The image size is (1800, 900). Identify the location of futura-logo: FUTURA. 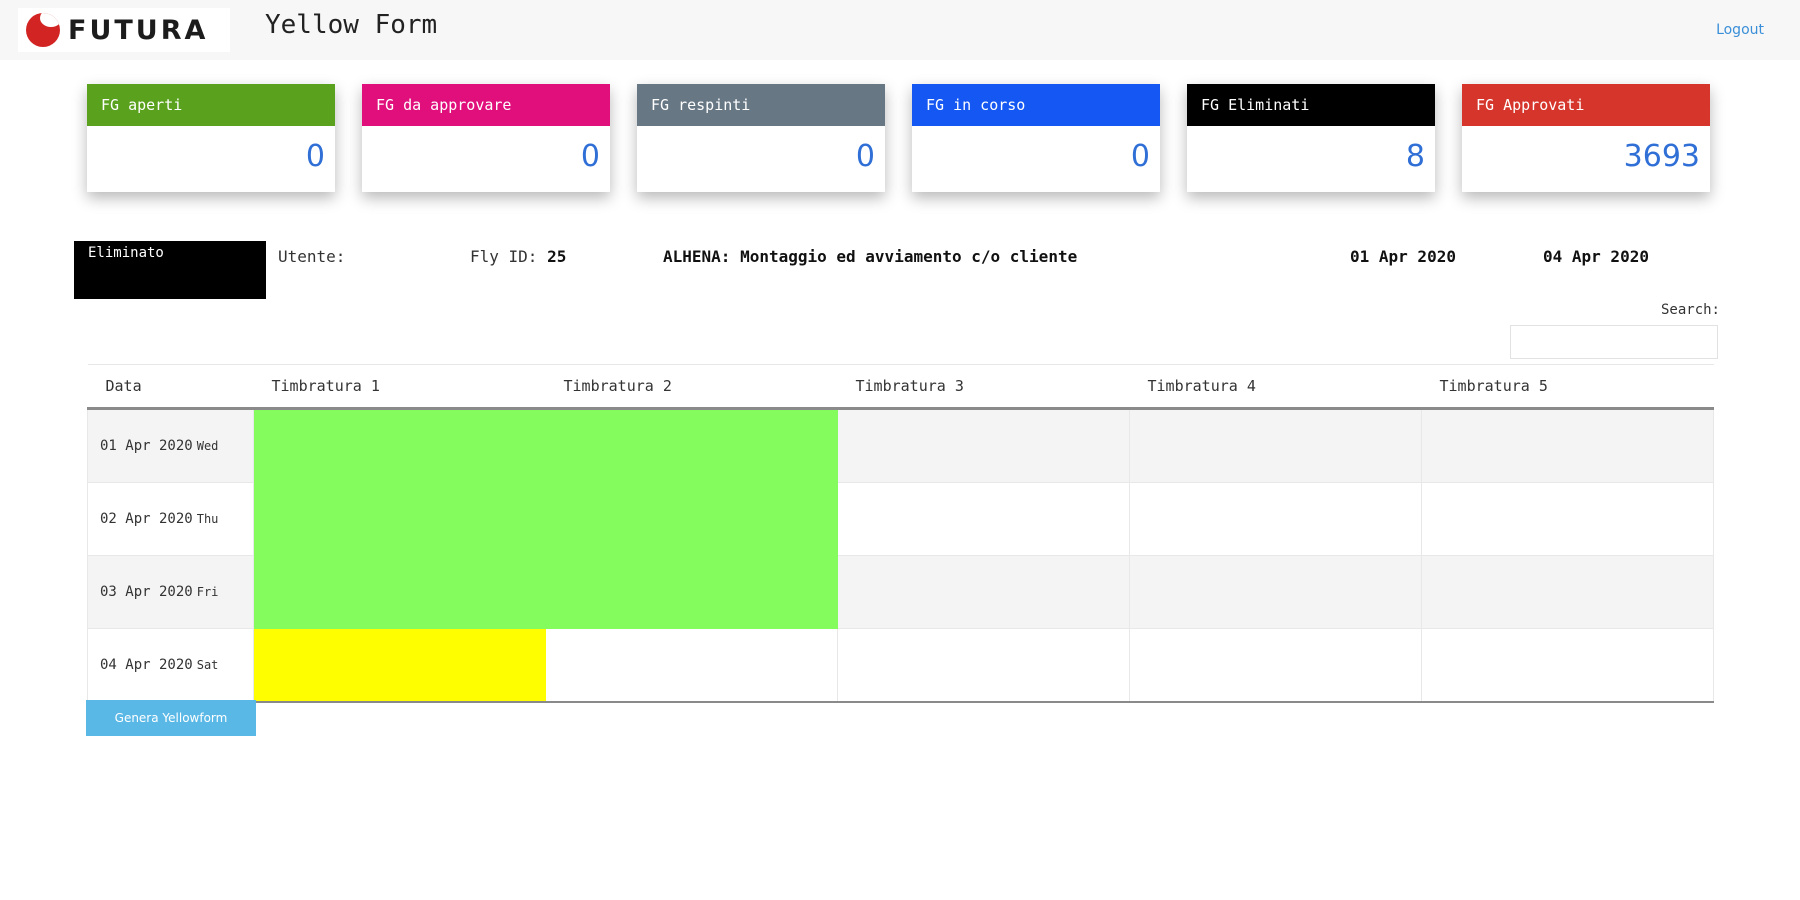
(124, 30).